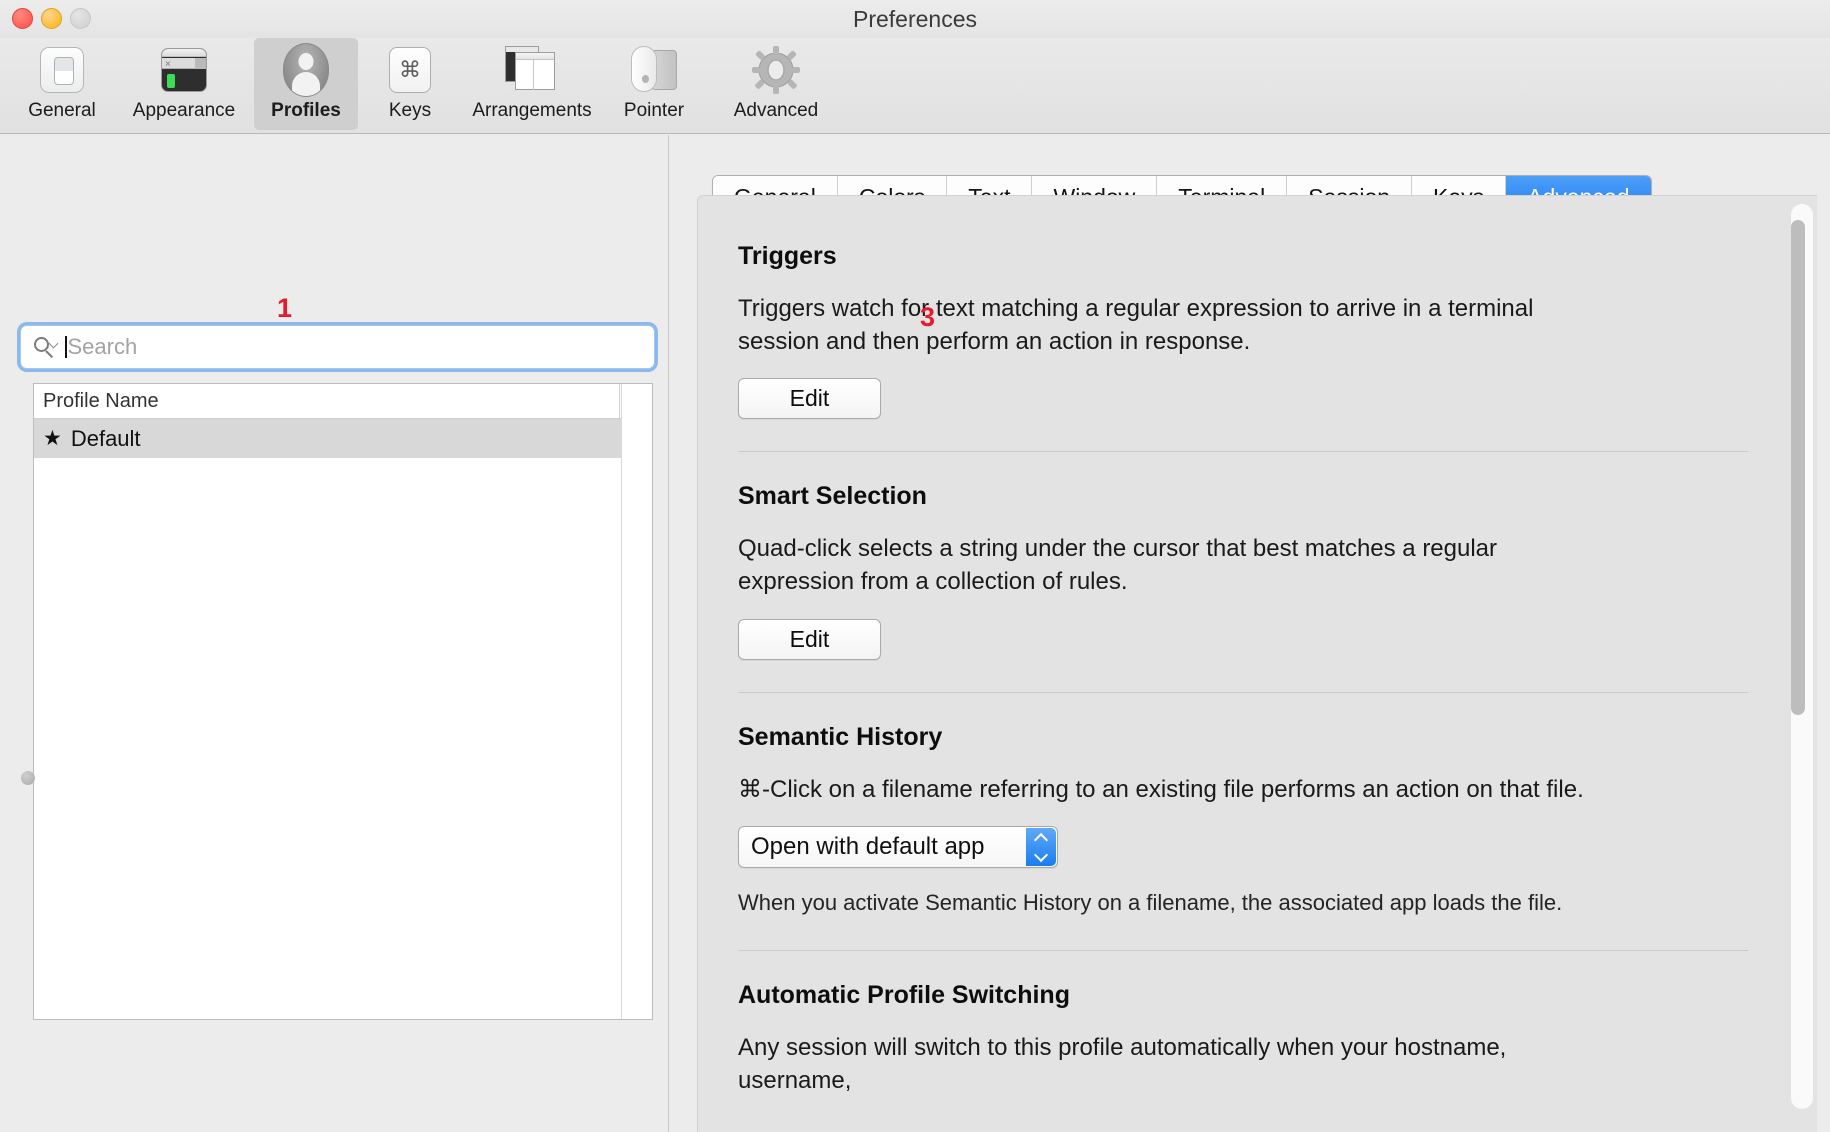  I want to click on toolbar-item-keys-label: Keys, so click(410, 110).